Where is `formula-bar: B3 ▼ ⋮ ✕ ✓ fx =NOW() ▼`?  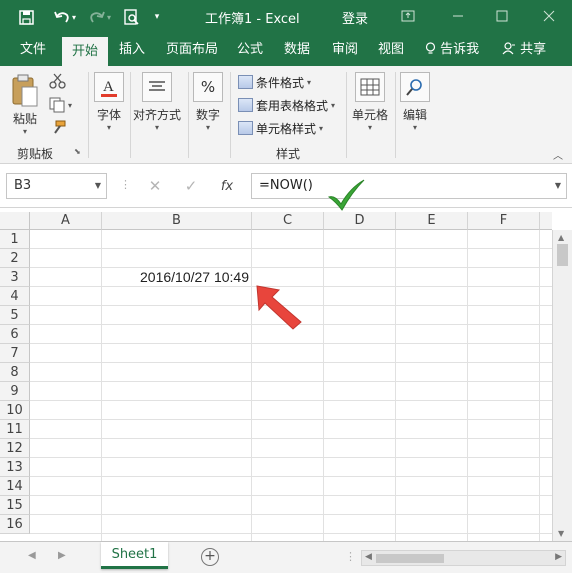 formula-bar: B3 ▼ ⋮ ✕ ✓ fx =NOW() ▼ is located at coordinates (286, 186).